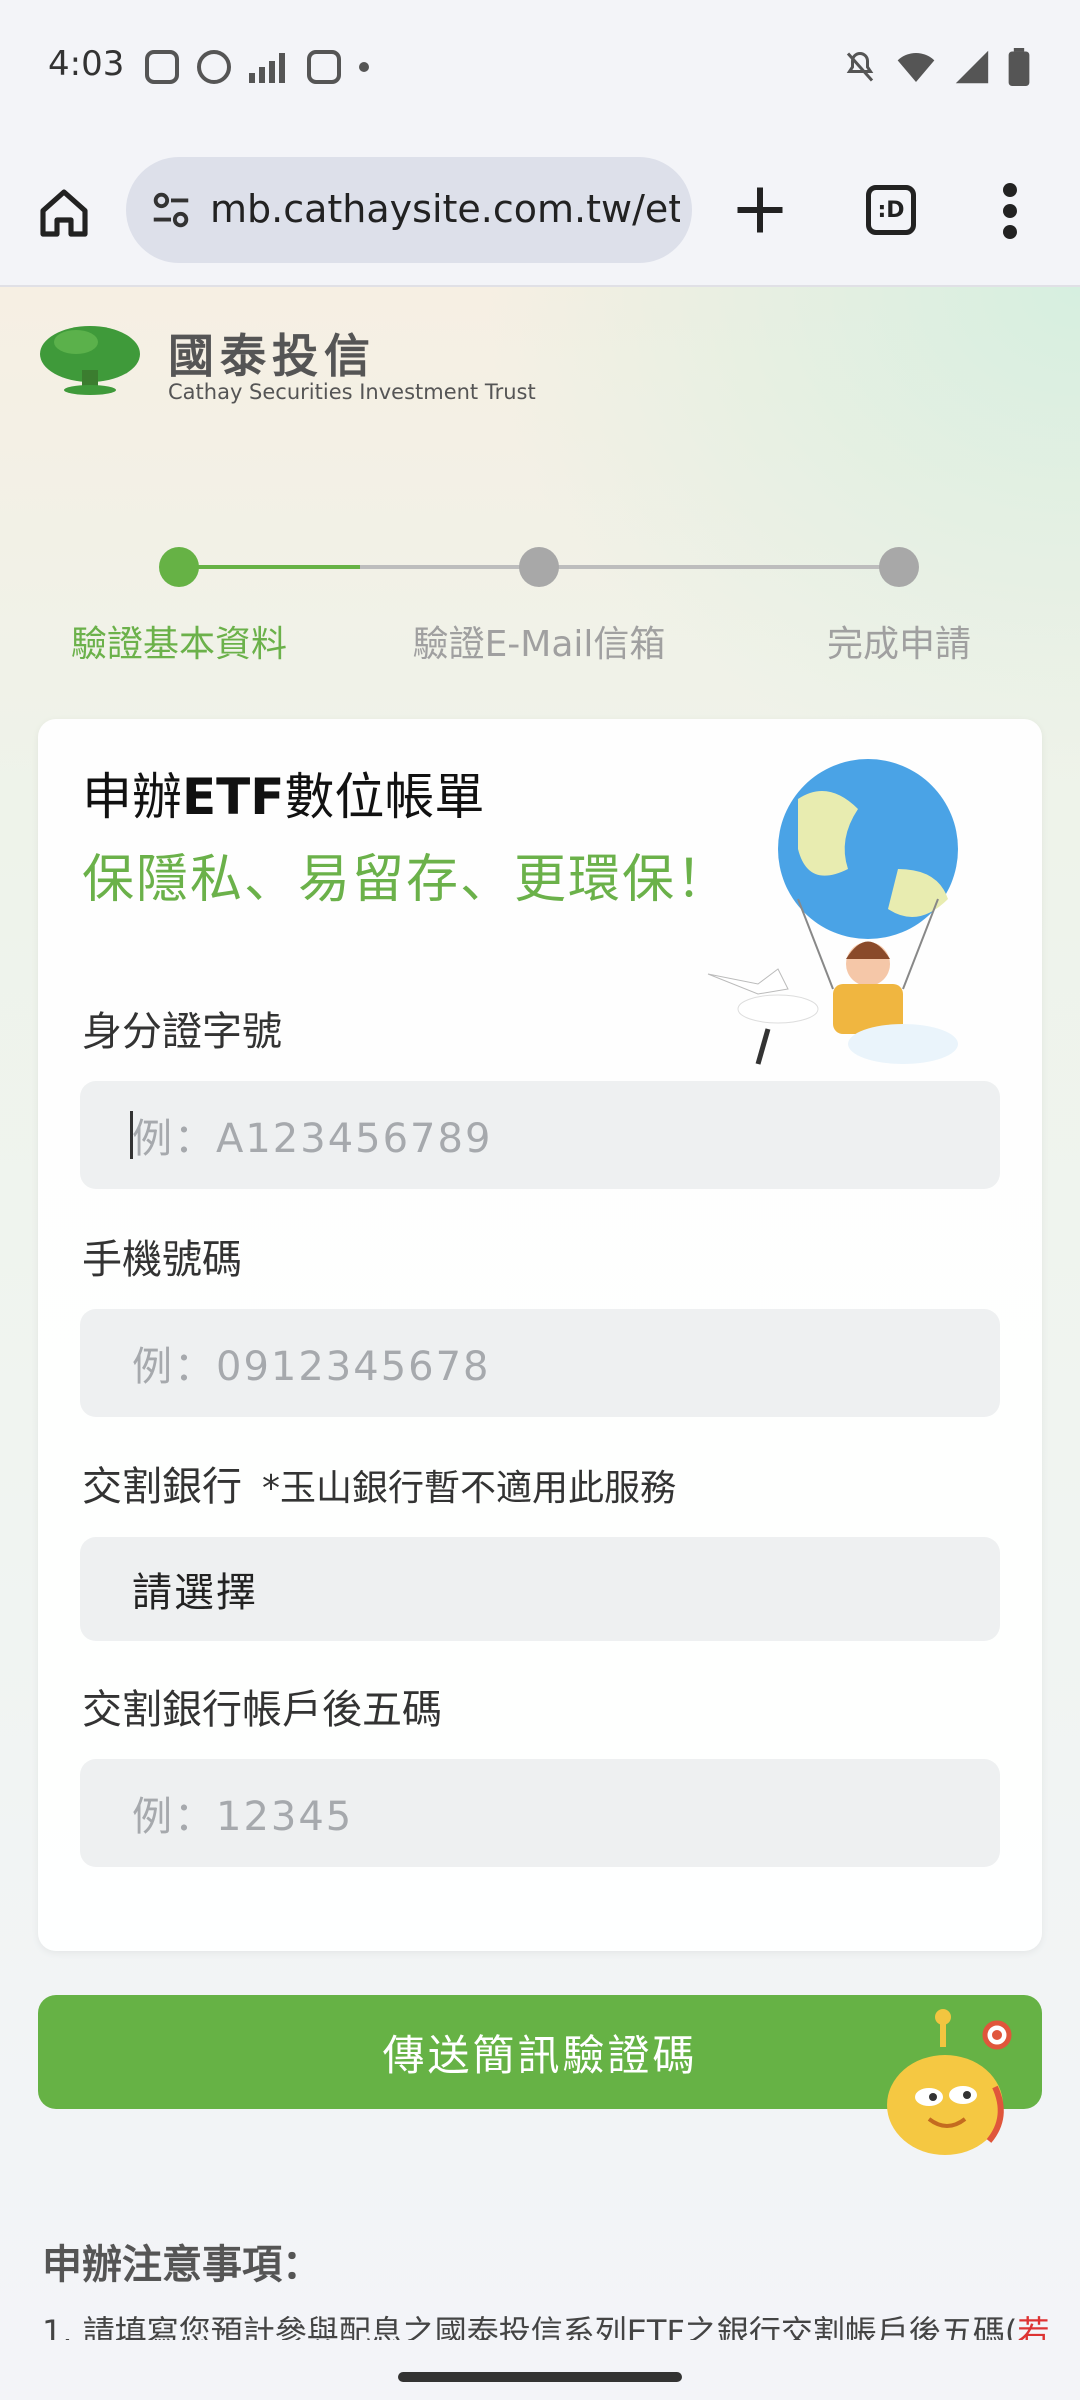 The height and width of the screenshot is (2400, 1080). What do you see at coordinates (445, 209) in the screenshot?
I see `url-text: mb.cathaysite.com.tw/etf` at bounding box center [445, 209].